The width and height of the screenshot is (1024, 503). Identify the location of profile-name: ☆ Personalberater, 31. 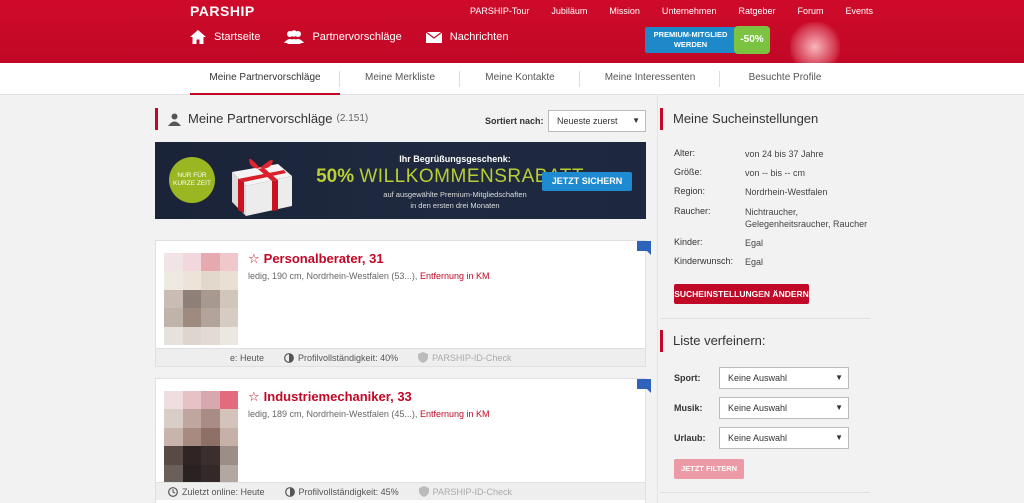
(316, 259).